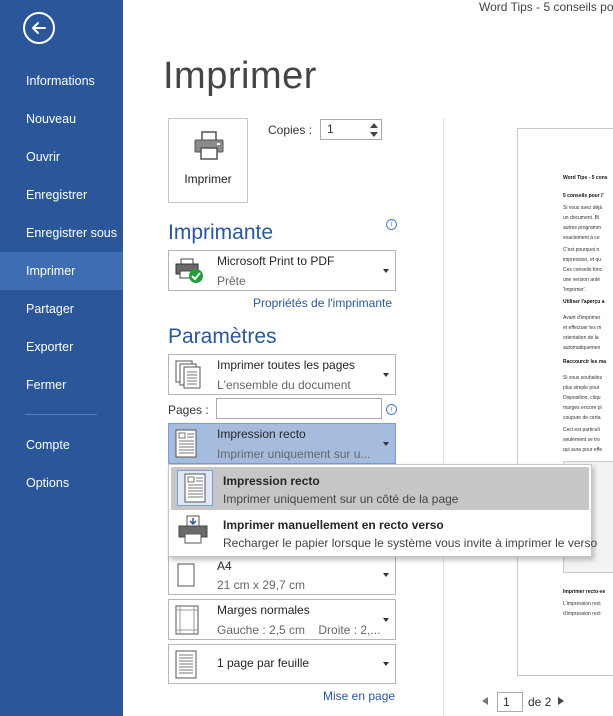 The height and width of the screenshot is (716, 613). Describe the element at coordinates (188, 410) in the screenshot. I see `pages-label: Pages :` at that location.